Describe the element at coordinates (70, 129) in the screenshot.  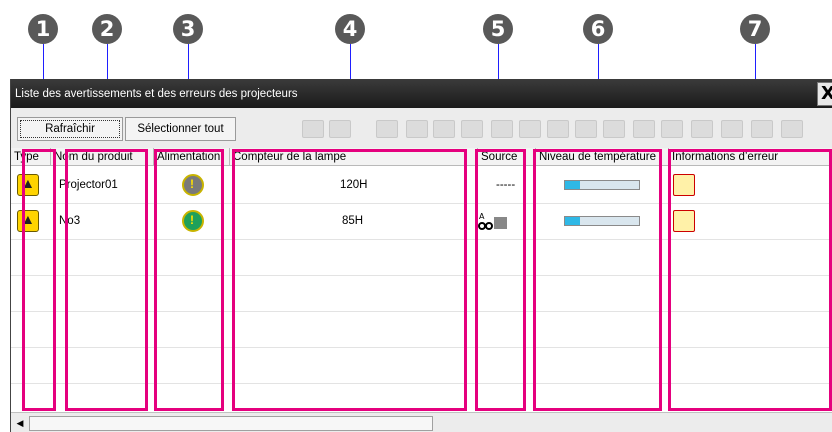
I see `refresh-button: Rafraîchir` at that location.